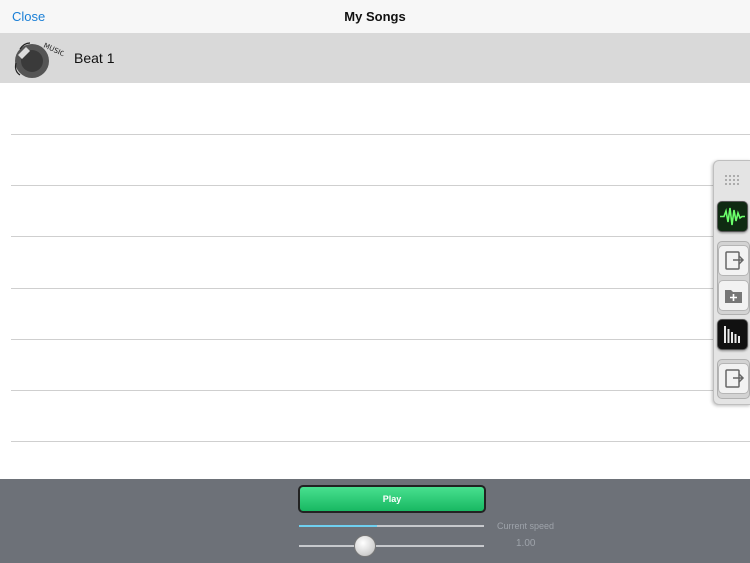 The width and height of the screenshot is (750, 563). What do you see at coordinates (391, 526) in the screenshot?
I see `progress-slider` at bounding box center [391, 526].